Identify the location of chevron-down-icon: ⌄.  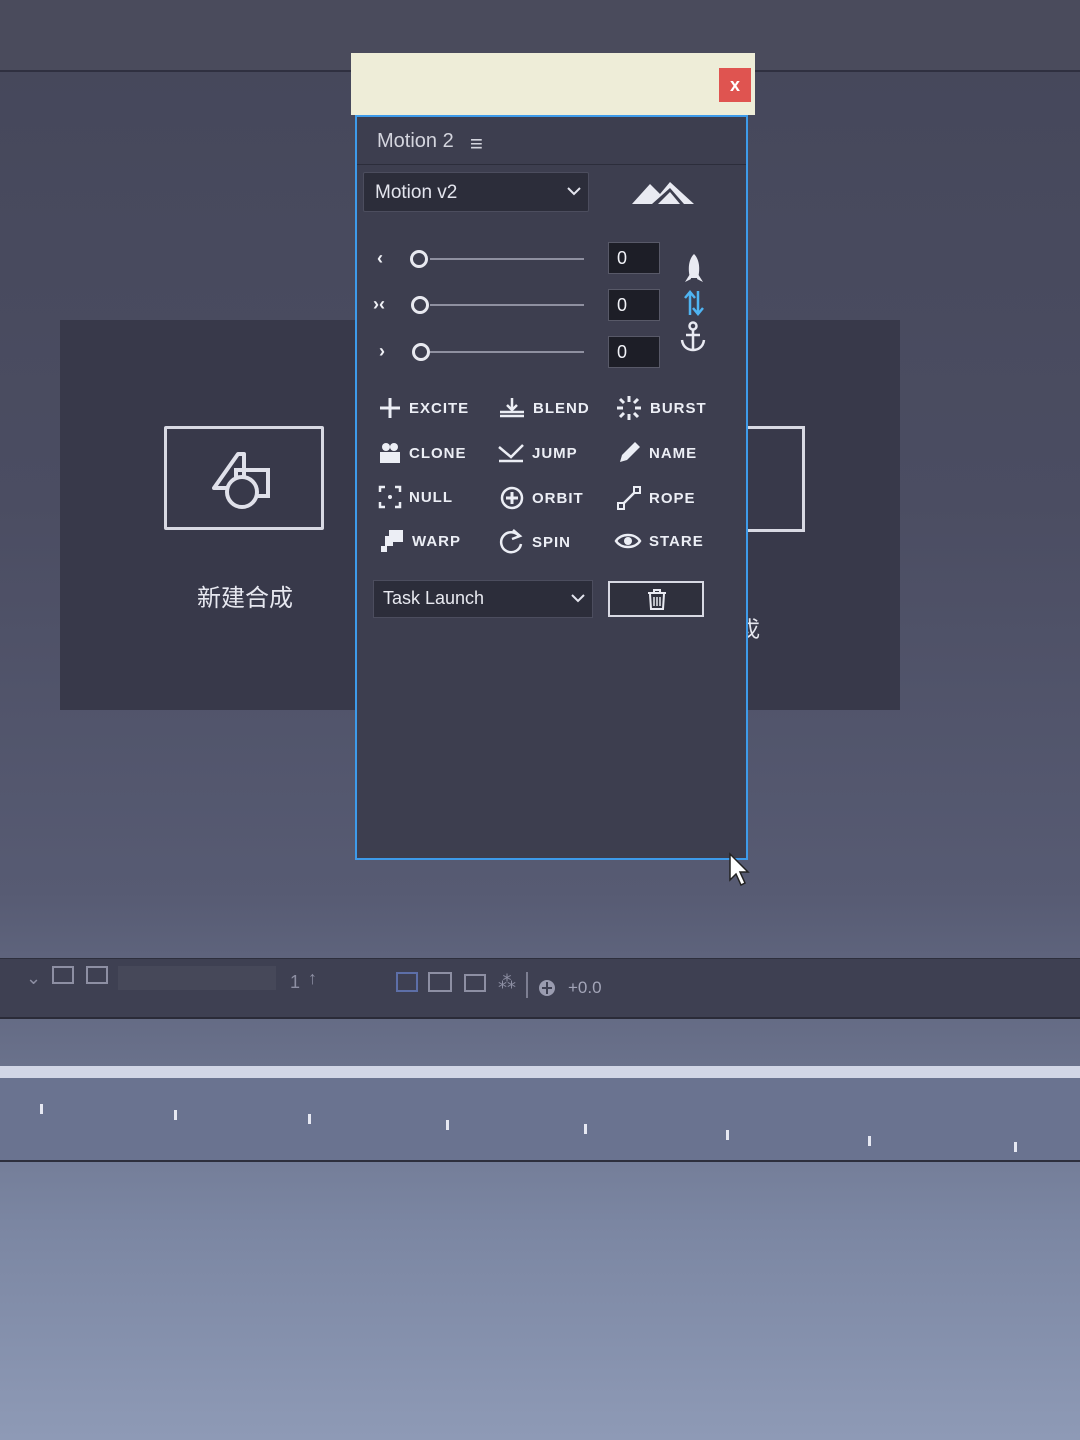
(33, 978).